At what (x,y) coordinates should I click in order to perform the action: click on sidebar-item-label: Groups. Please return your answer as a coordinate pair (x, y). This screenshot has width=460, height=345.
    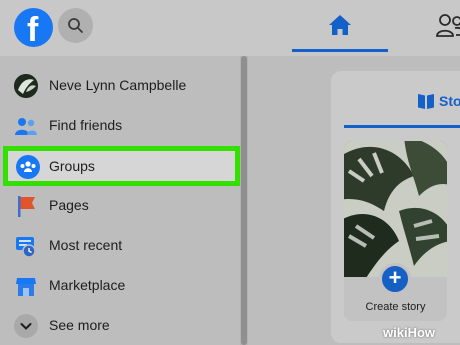
    Looking at the image, I should click on (72, 166).